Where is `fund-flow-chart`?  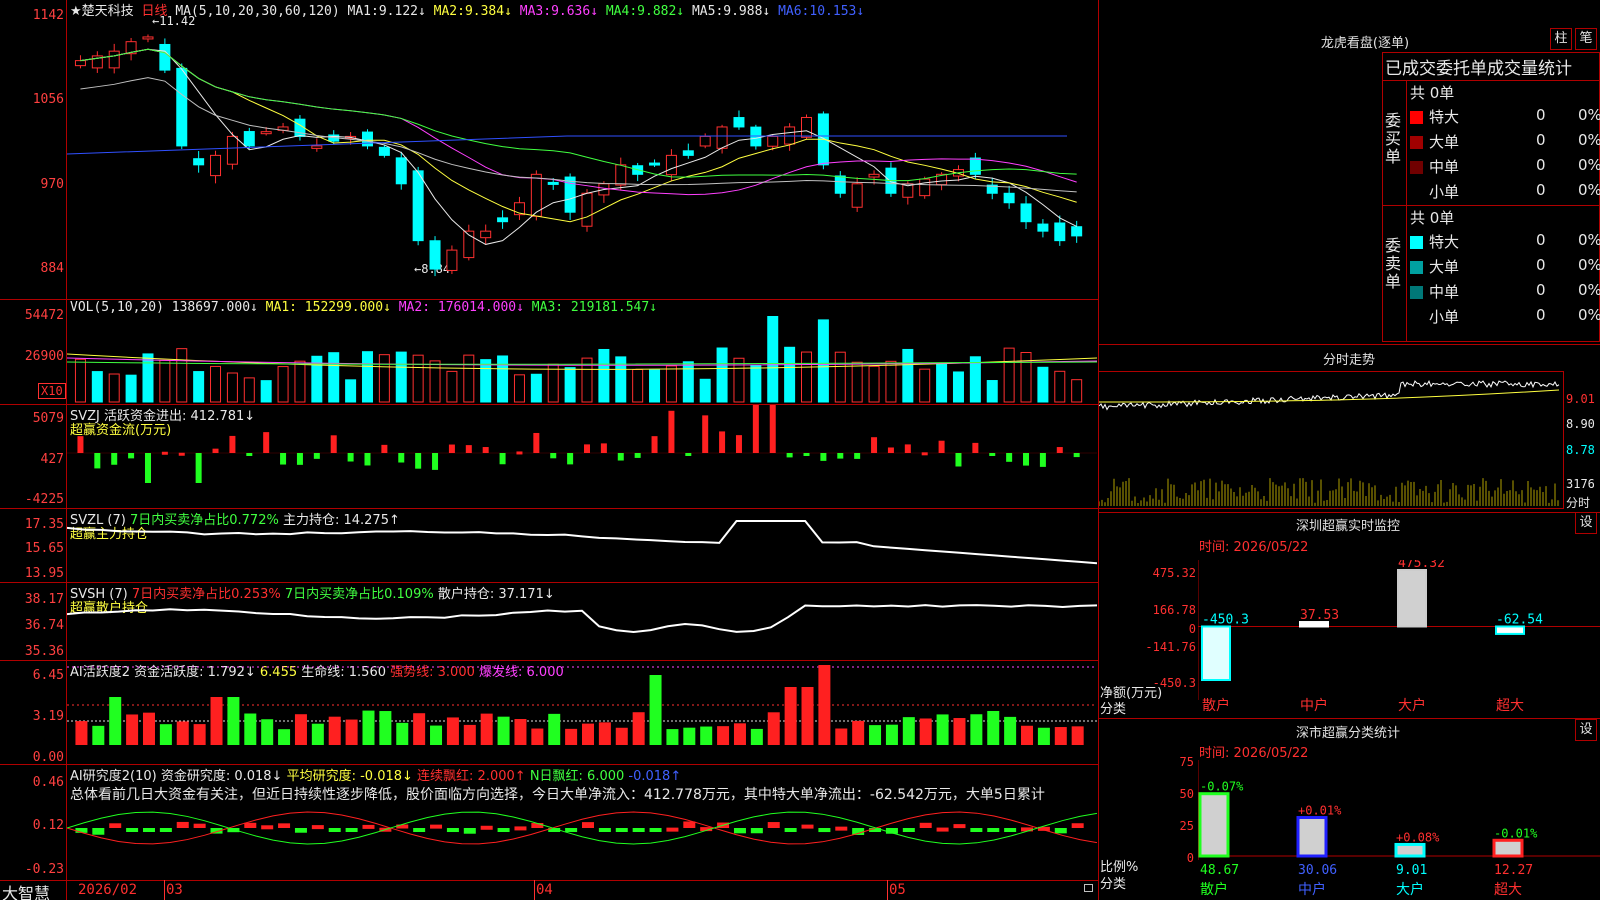
fund-flow-chart is located at coordinates (582, 456).